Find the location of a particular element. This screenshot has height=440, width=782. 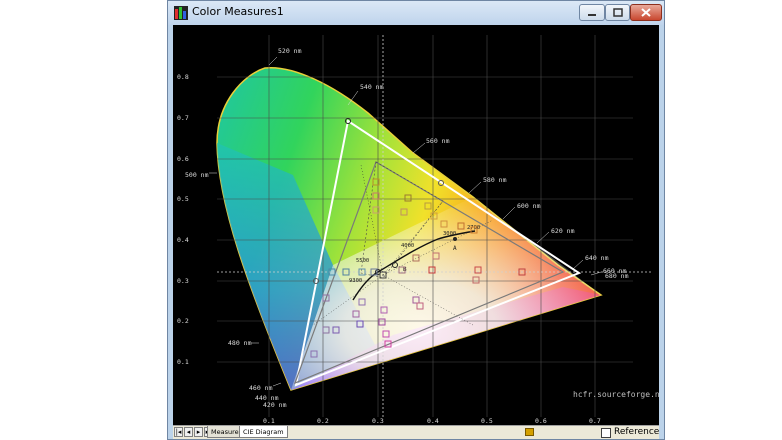

wavelength-label: 420 nm is located at coordinates (275, 405).